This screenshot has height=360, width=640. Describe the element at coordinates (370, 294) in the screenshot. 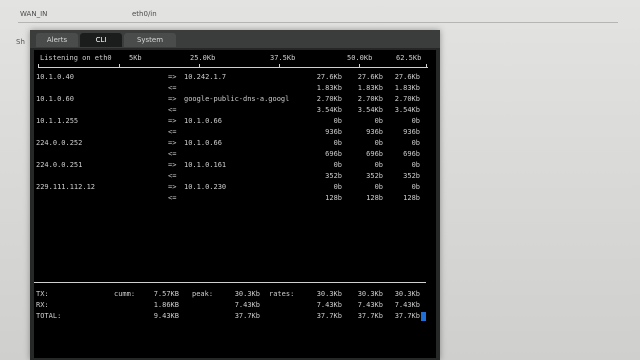

I see `tx-rate-10s: 30.3Kb` at that location.